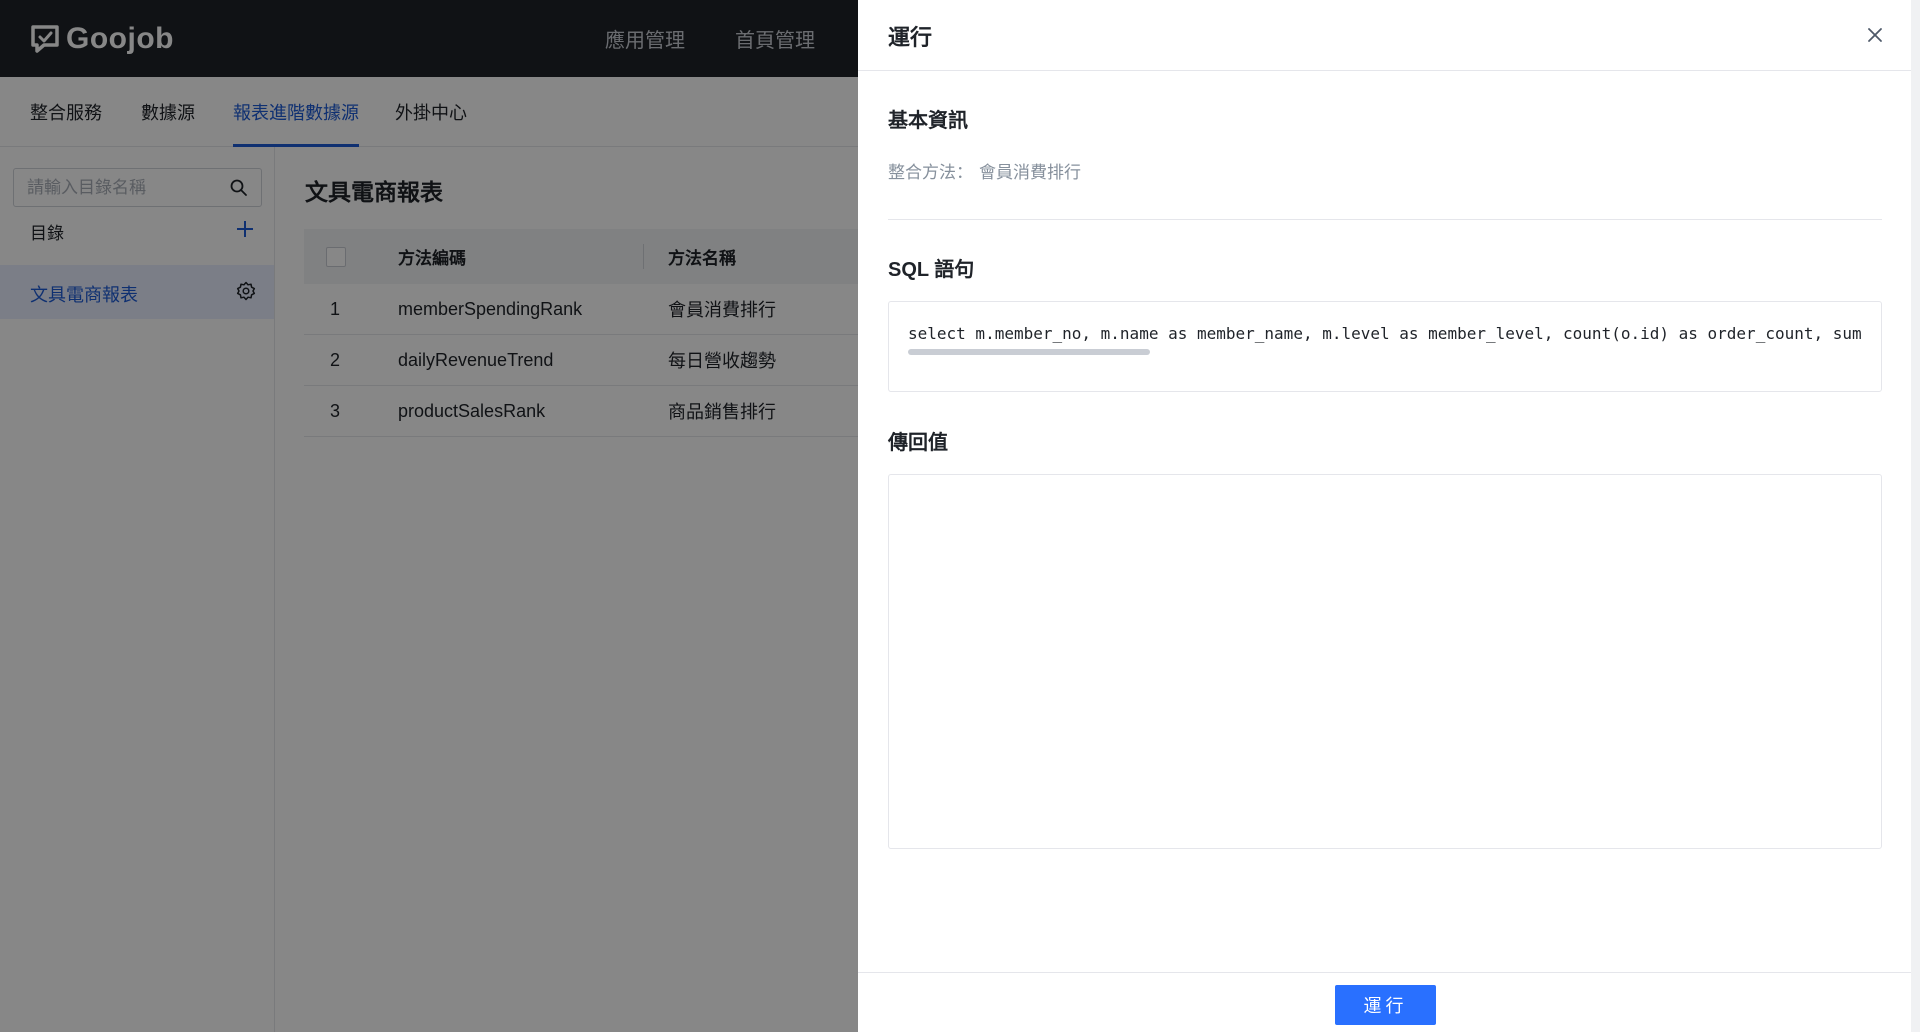 The height and width of the screenshot is (1032, 1920). What do you see at coordinates (1875, 35) in the screenshot?
I see `close-icon` at bounding box center [1875, 35].